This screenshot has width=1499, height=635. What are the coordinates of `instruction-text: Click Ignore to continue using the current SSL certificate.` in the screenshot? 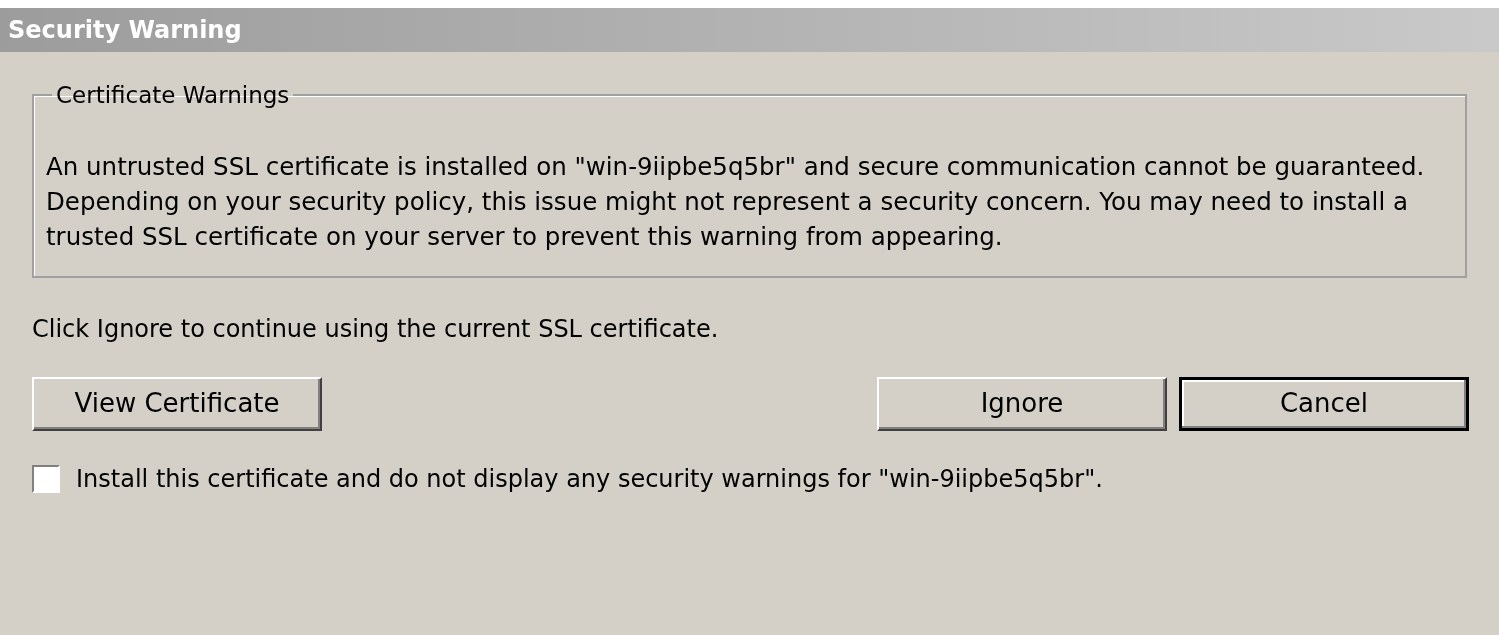 It's located at (375, 328).